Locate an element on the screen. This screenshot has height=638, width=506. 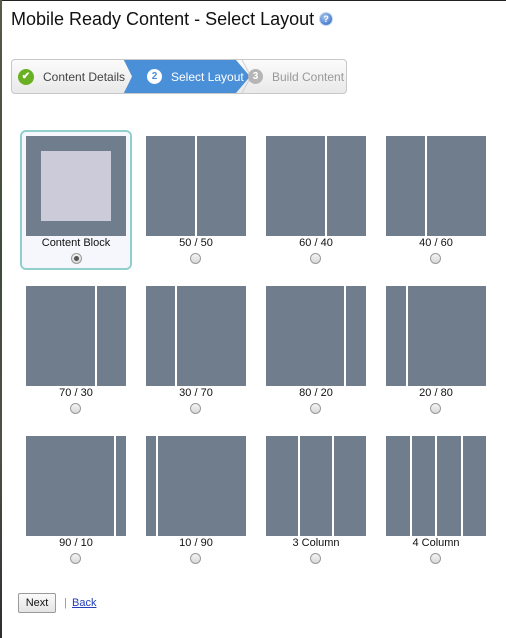
step-content-details: ✔ Content Details is located at coordinates (71, 76).